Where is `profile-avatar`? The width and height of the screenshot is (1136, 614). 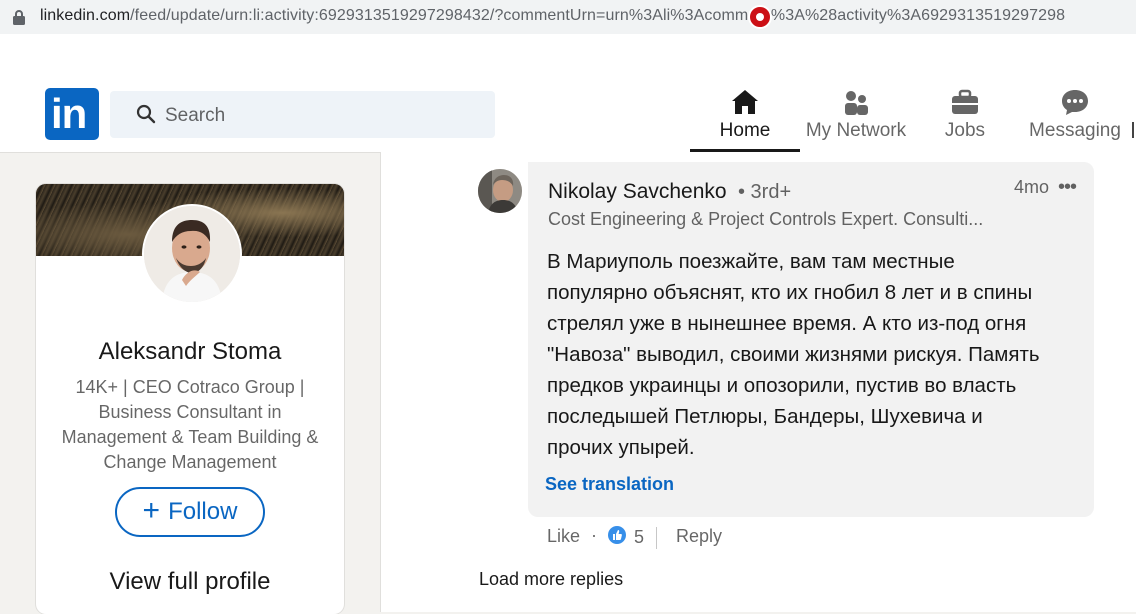
profile-avatar is located at coordinates (192, 254).